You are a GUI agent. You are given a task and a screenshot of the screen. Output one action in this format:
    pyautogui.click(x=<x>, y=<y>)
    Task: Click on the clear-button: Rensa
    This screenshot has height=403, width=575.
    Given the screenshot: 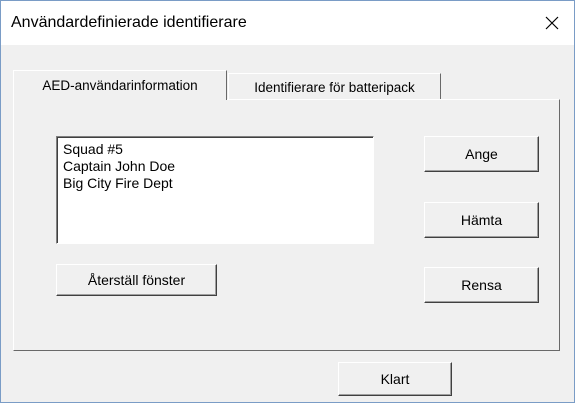 What is the action you would take?
    pyautogui.click(x=481, y=285)
    